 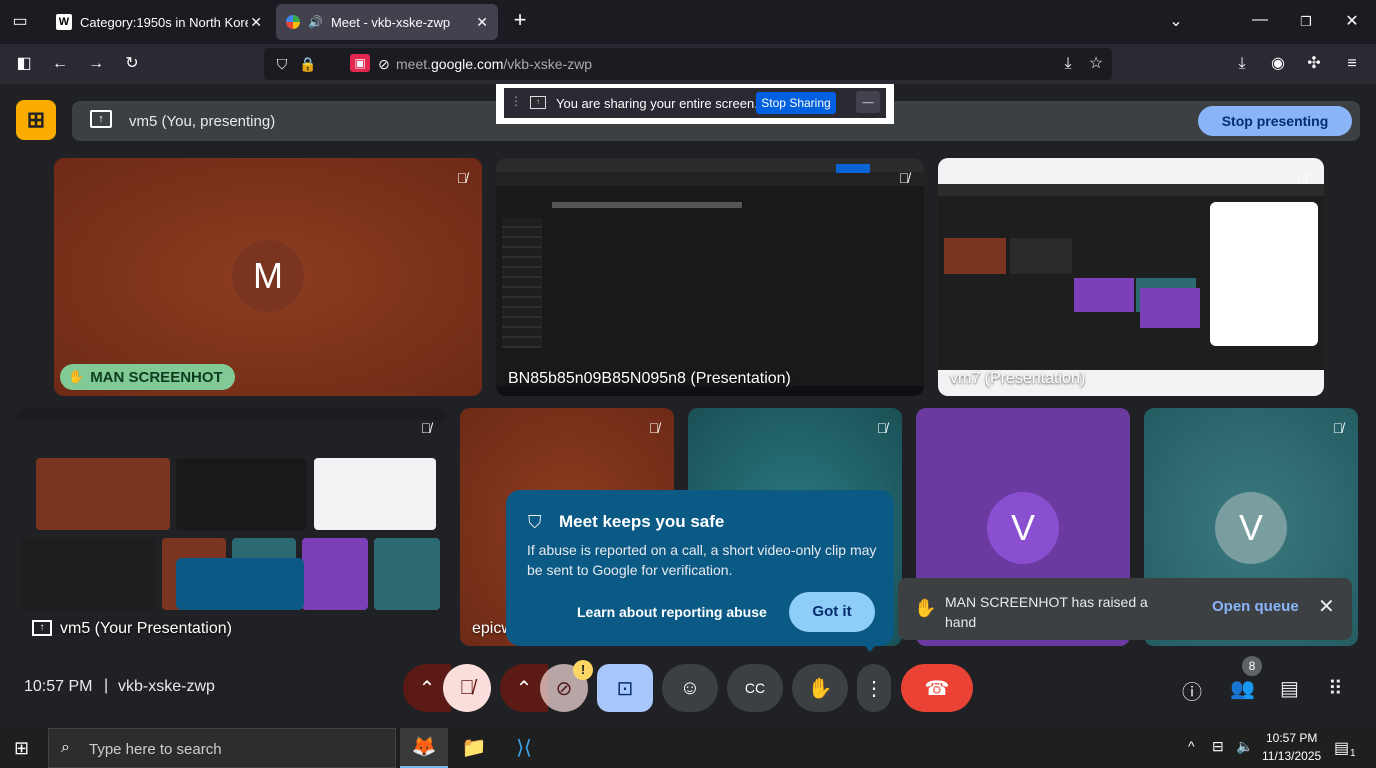 What do you see at coordinates (24, 64) in the screenshot?
I see `sidebar-icon: ◧` at bounding box center [24, 64].